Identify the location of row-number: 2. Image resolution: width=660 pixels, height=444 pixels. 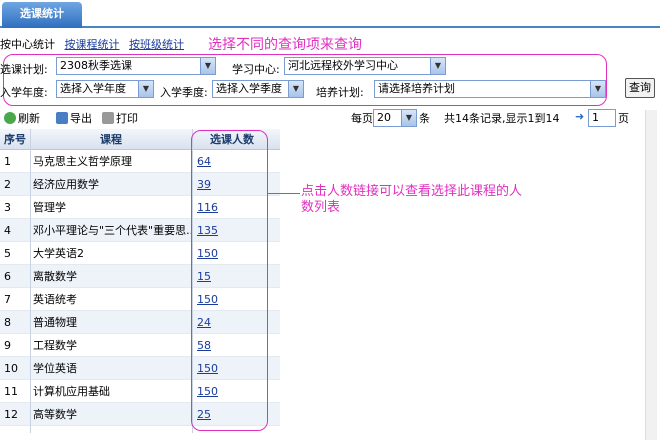
(7, 184).